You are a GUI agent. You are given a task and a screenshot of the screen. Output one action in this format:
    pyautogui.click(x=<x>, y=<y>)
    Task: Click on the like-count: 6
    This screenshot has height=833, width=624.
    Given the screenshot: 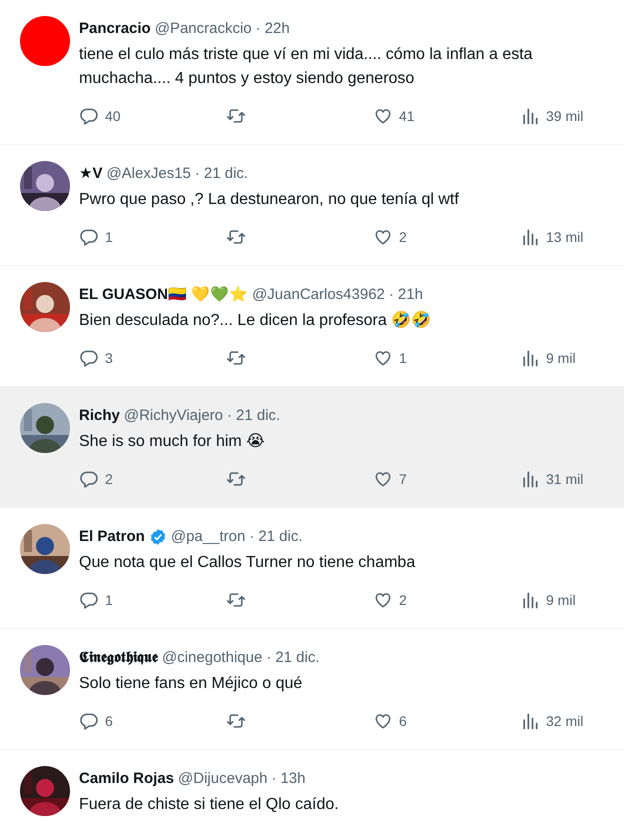 What is the action you would take?
    pyautogui.click(x=403, y=721)
    